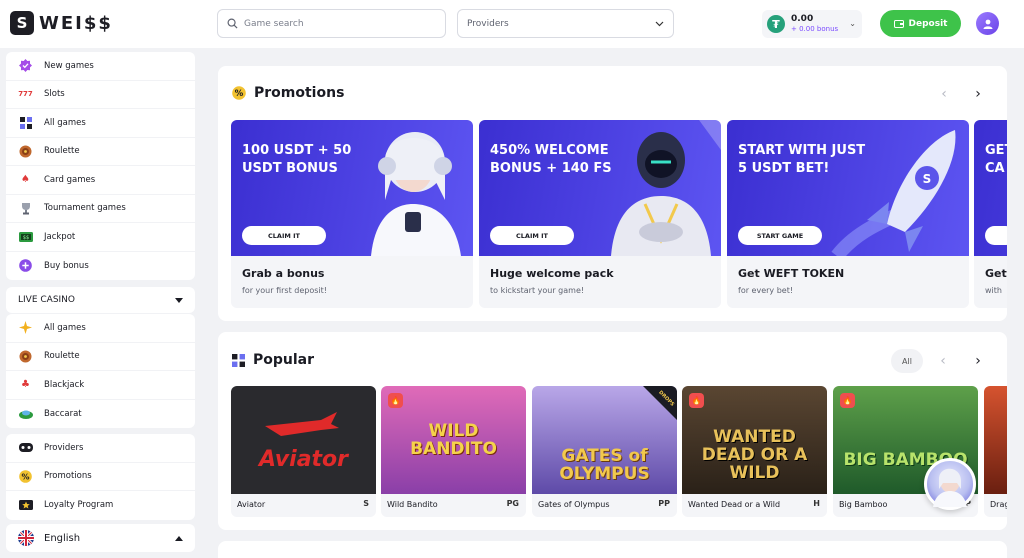 The height and width of the screenshot is (558, 1024). Describe the element at coordinates (238, 360) in the screenshot. I see `grid-icon` at that location.